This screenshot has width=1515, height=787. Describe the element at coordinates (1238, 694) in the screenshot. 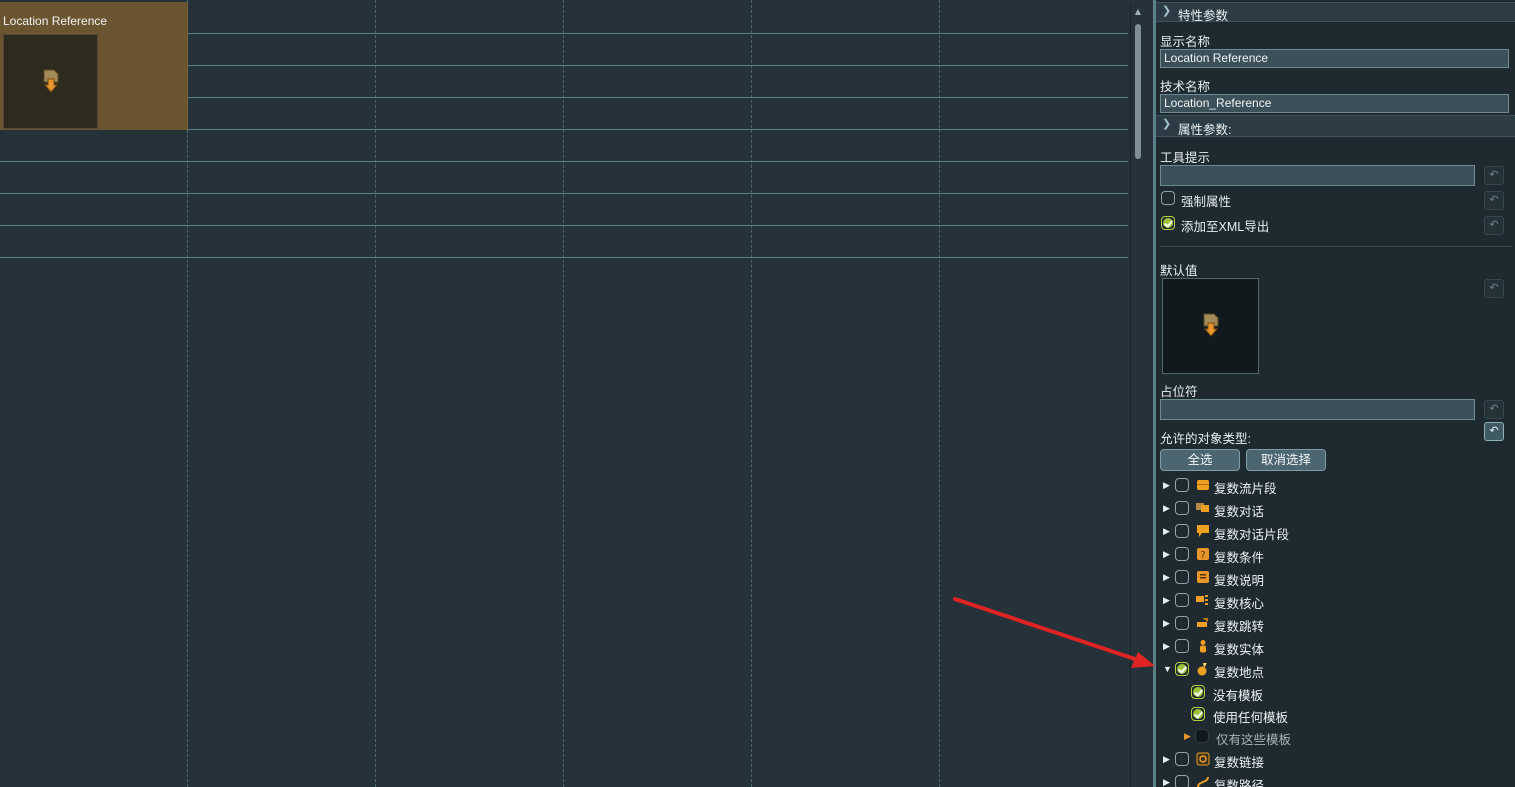

I see `tree-child-label: 没有模板` at that location.